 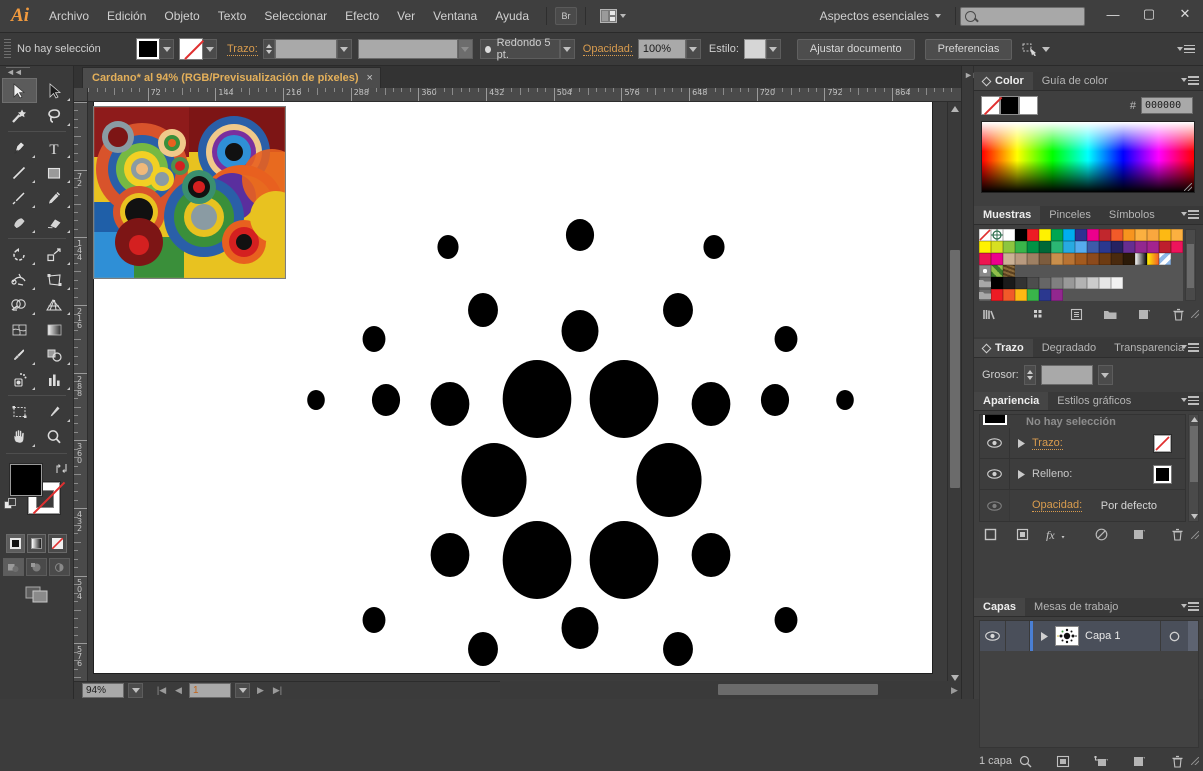 What do you see at coordinates (971, 382) in the screenshot?
I see `dock-collapse-strip: ►►` at bounding box center [971, 382].